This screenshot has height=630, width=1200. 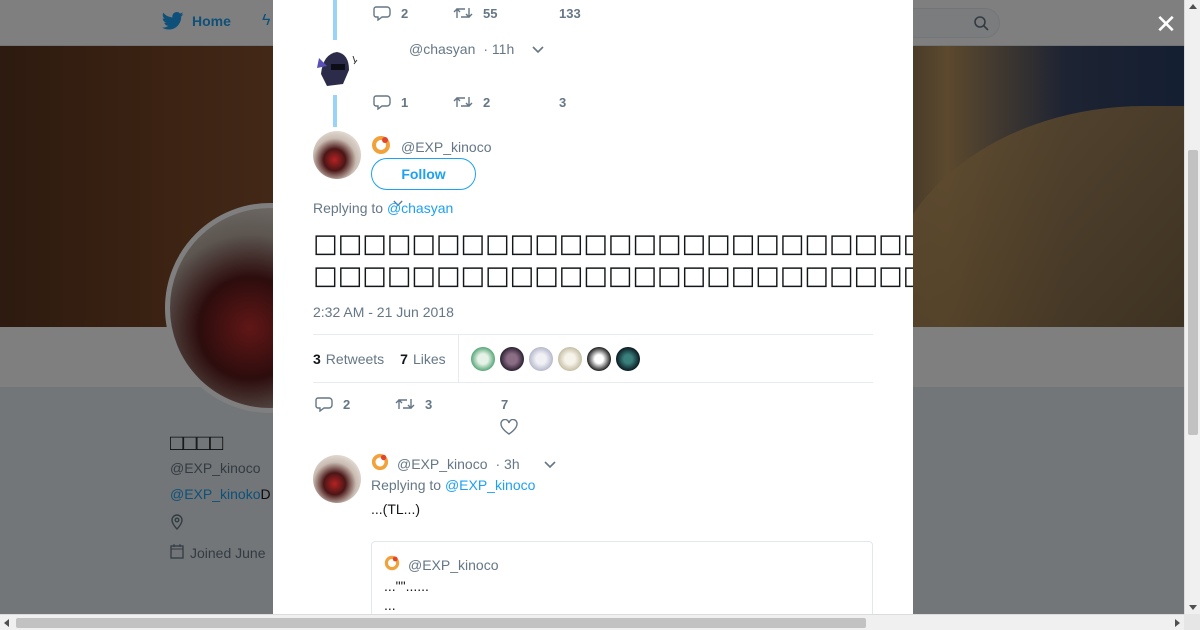 I want to click on retweets-count: 3, so click(x=317, y=358).